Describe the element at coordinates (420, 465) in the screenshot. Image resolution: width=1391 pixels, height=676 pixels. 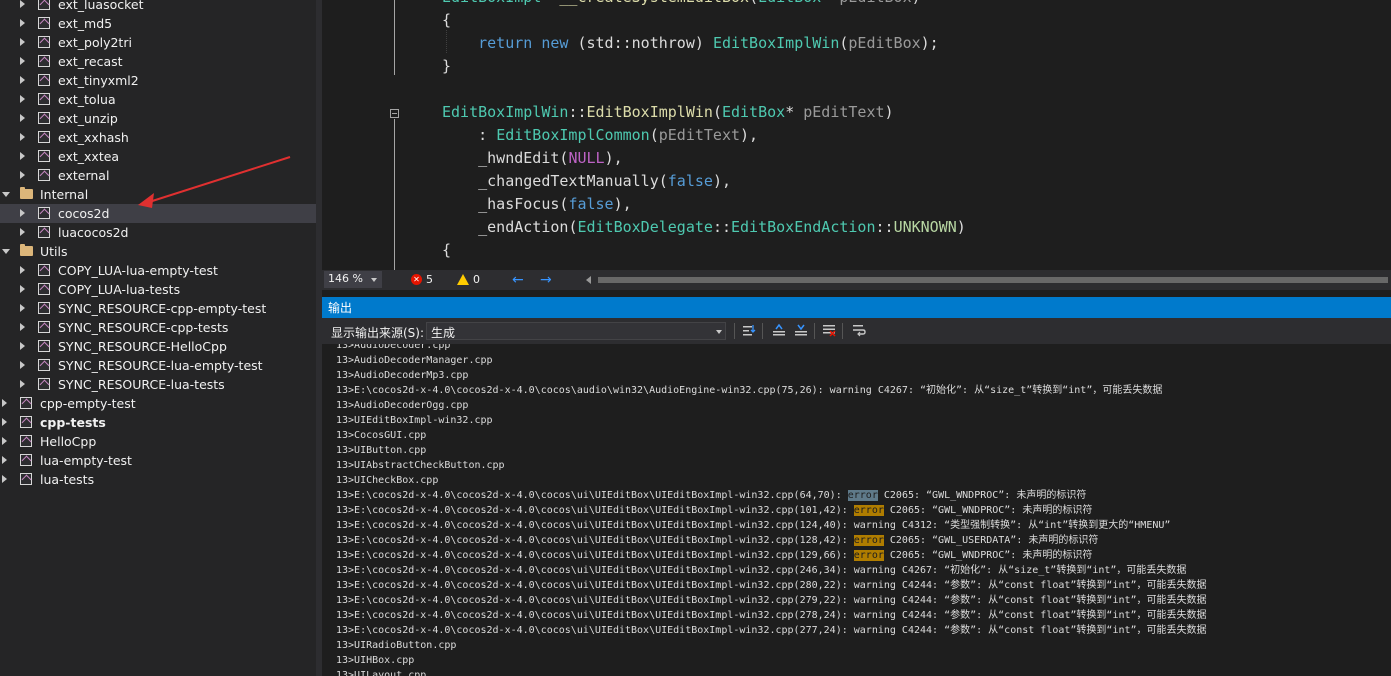
I see `output-line: 13>UIAbstractCheckButton.cpp` at that location.